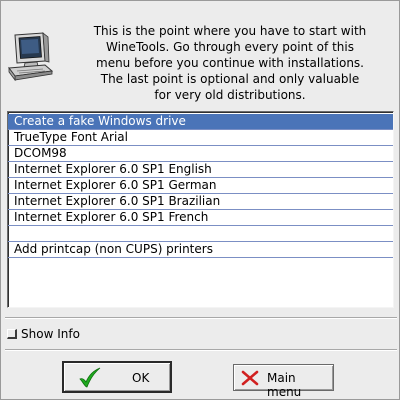 Image resolution: width=400 pixels, height=400 pixels. I want to click on show-info-label: Show Info, so click(50, 334).